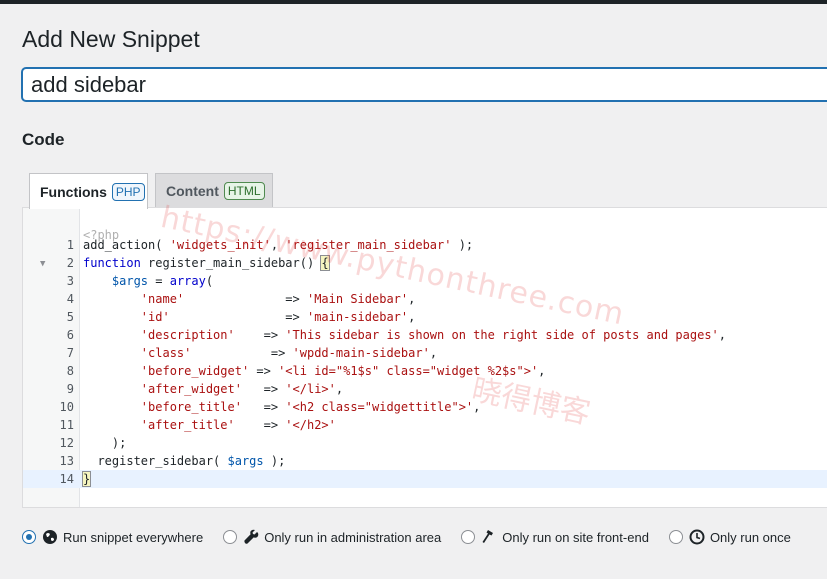 The height and width of the screenshot is (579, 827). I want to click on code-line: 4 'name' => 'Main Sidebar',, so click(425, 299).